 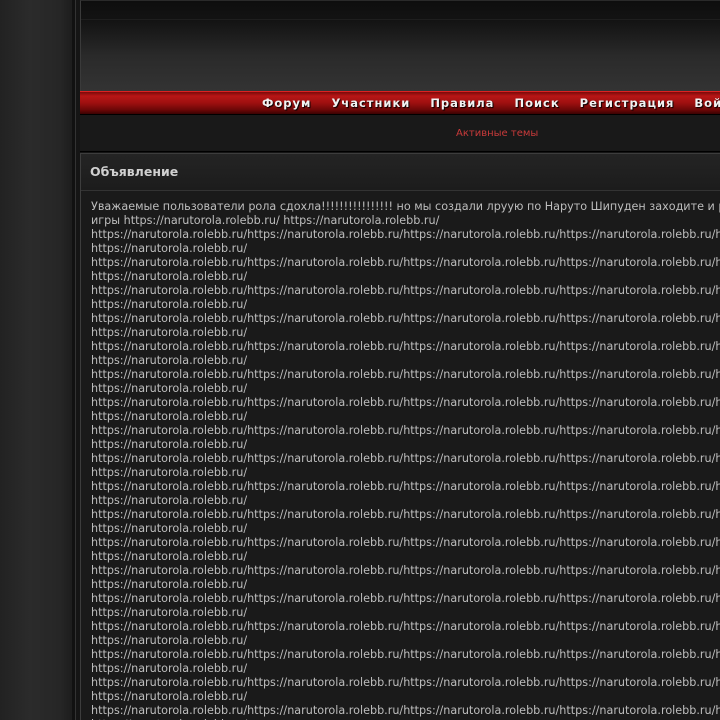 I want to click on nav-item-search: Поиск, so click(x=536, y=103).